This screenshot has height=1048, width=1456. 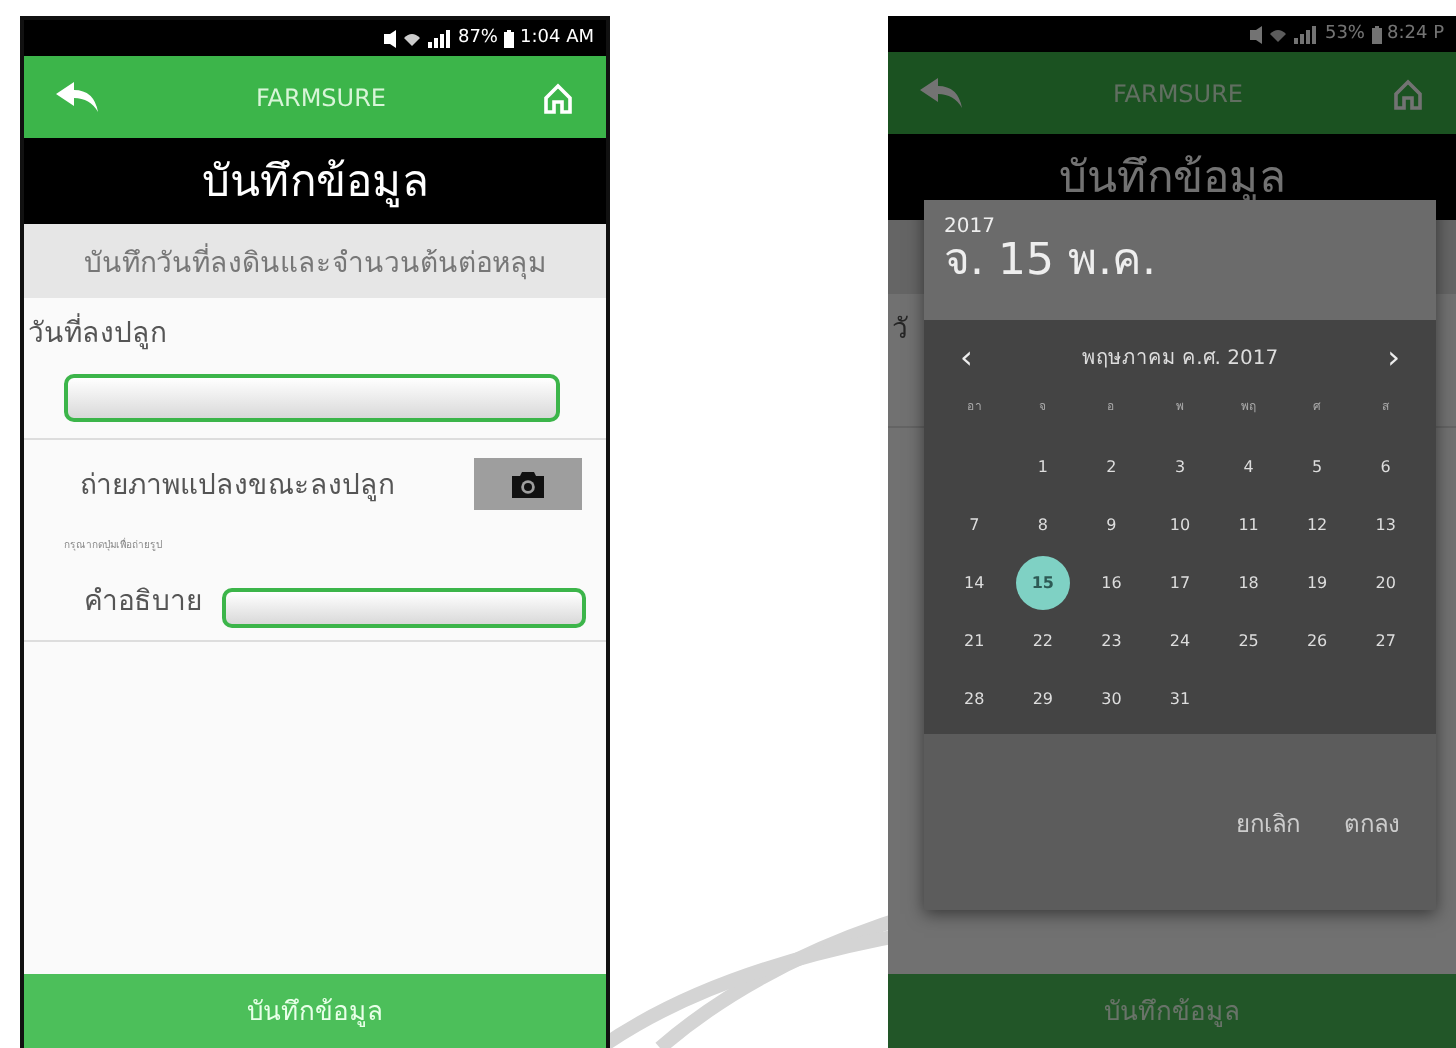 What do you see at coordinates (1248, 641) in the screenshot?
I see `calendar-day: 25` at bounding box center [1248, 641].